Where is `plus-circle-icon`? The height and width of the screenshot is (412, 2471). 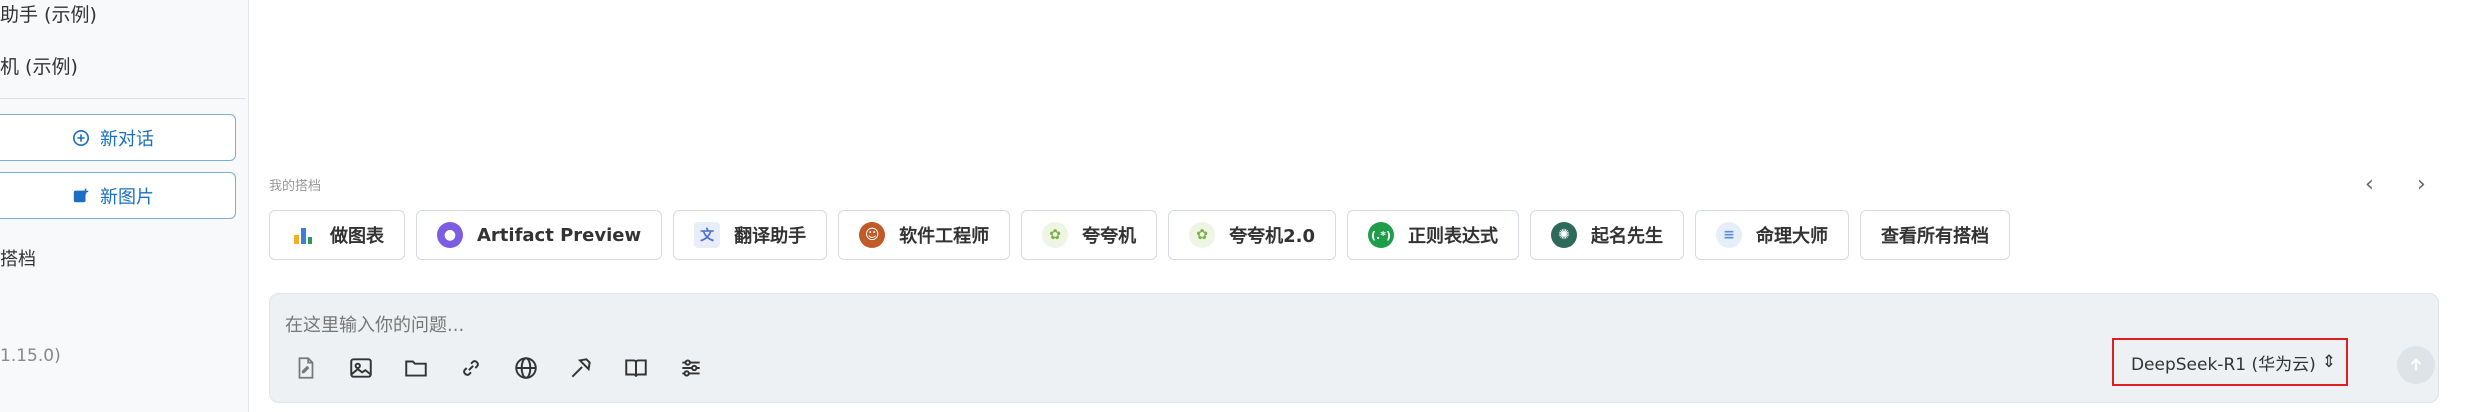
plus-circle-icon is located at coordinates (81, 137).